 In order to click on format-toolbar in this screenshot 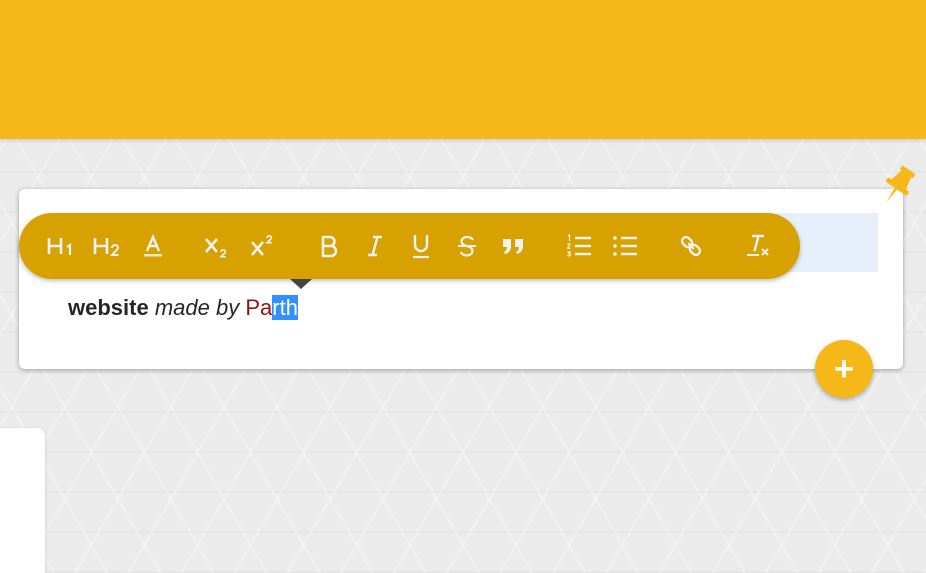, I will do `click(409, 246)`.